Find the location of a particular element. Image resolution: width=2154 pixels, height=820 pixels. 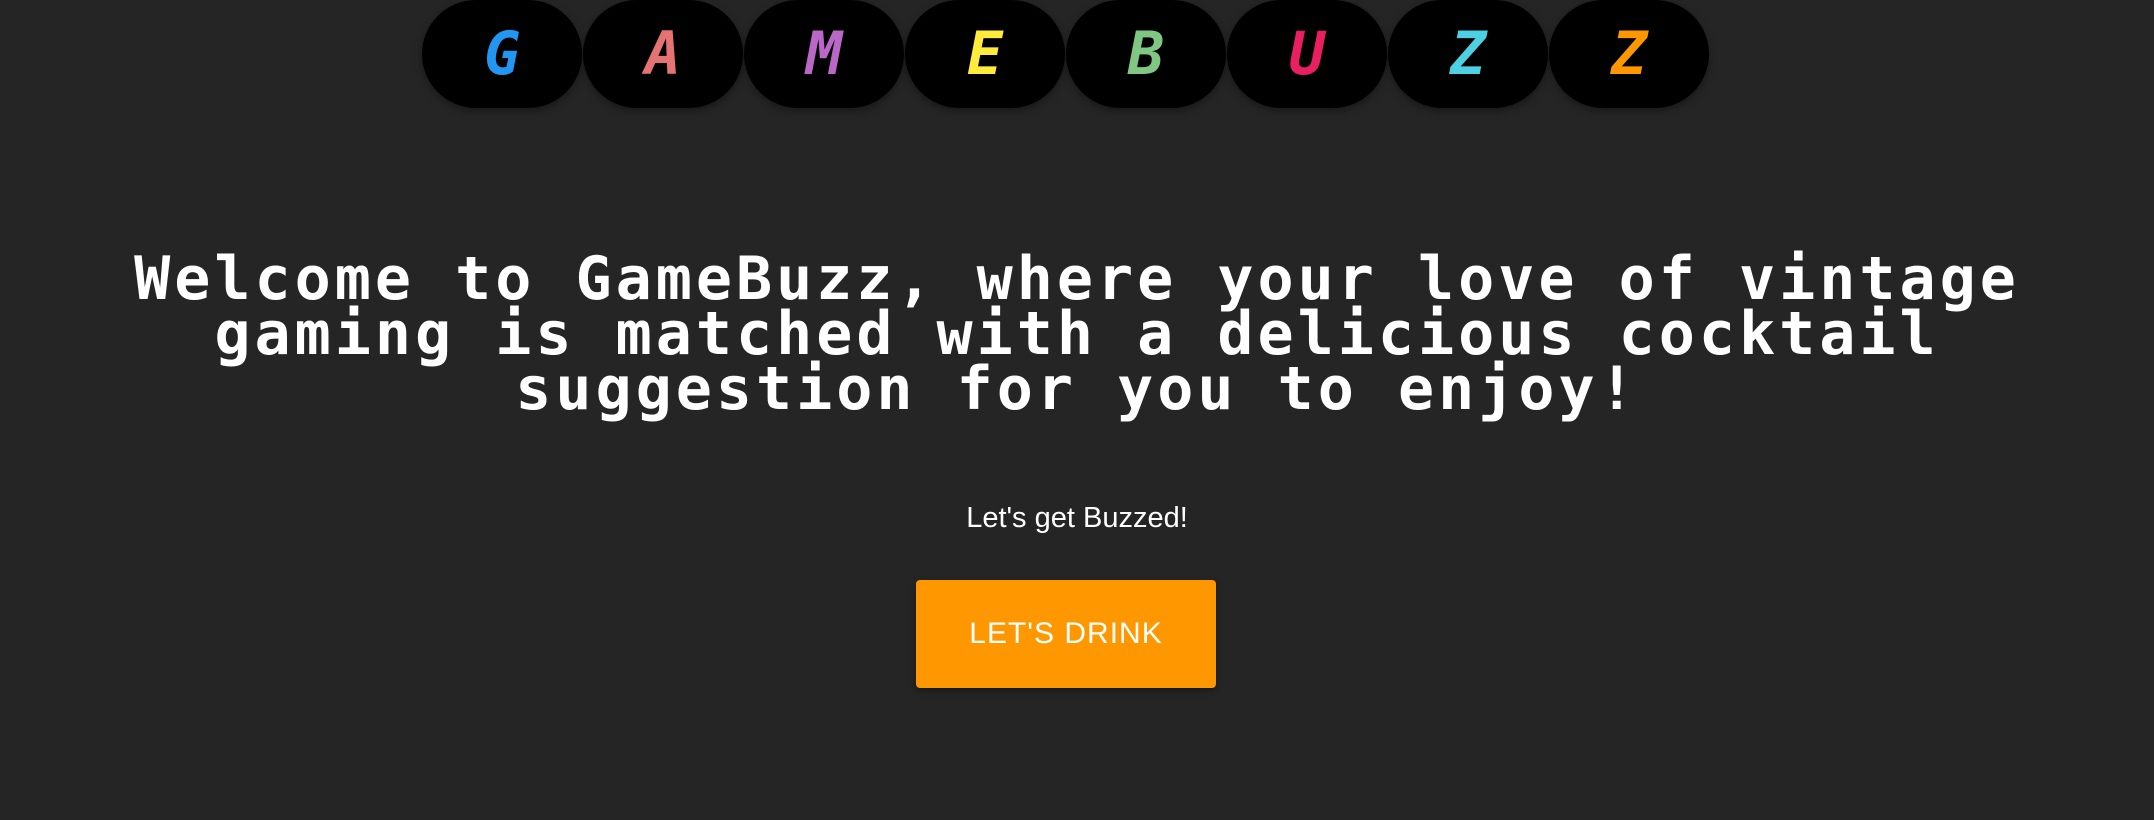

logo-letter: B is located at coordinates (1146, 54).